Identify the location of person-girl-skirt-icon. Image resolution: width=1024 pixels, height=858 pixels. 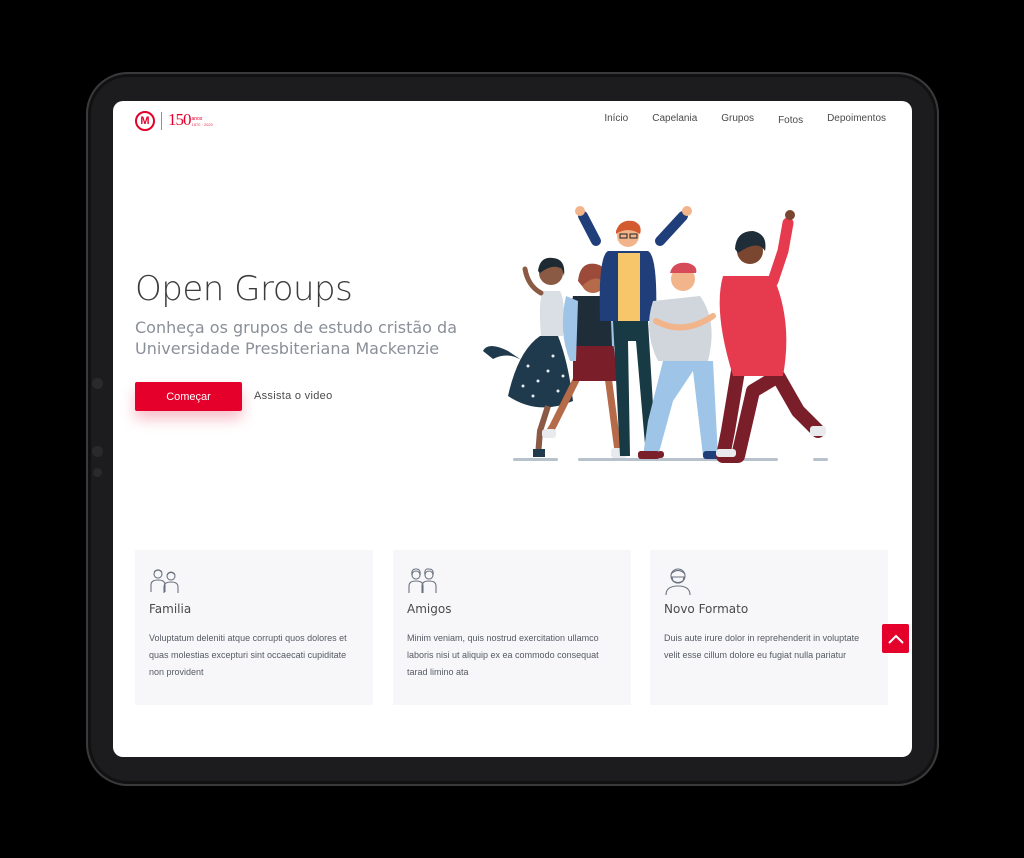
(528, 357).